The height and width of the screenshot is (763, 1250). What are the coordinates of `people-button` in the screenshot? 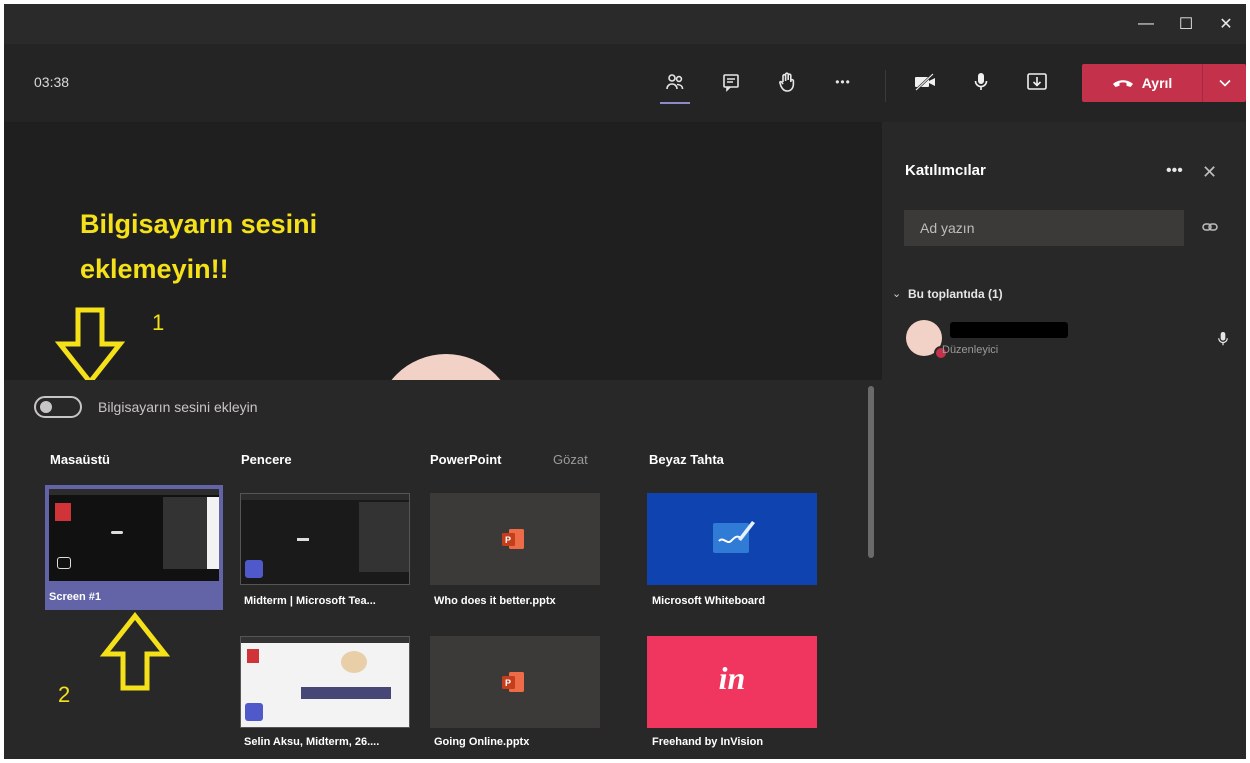 It's located at (675, 82).